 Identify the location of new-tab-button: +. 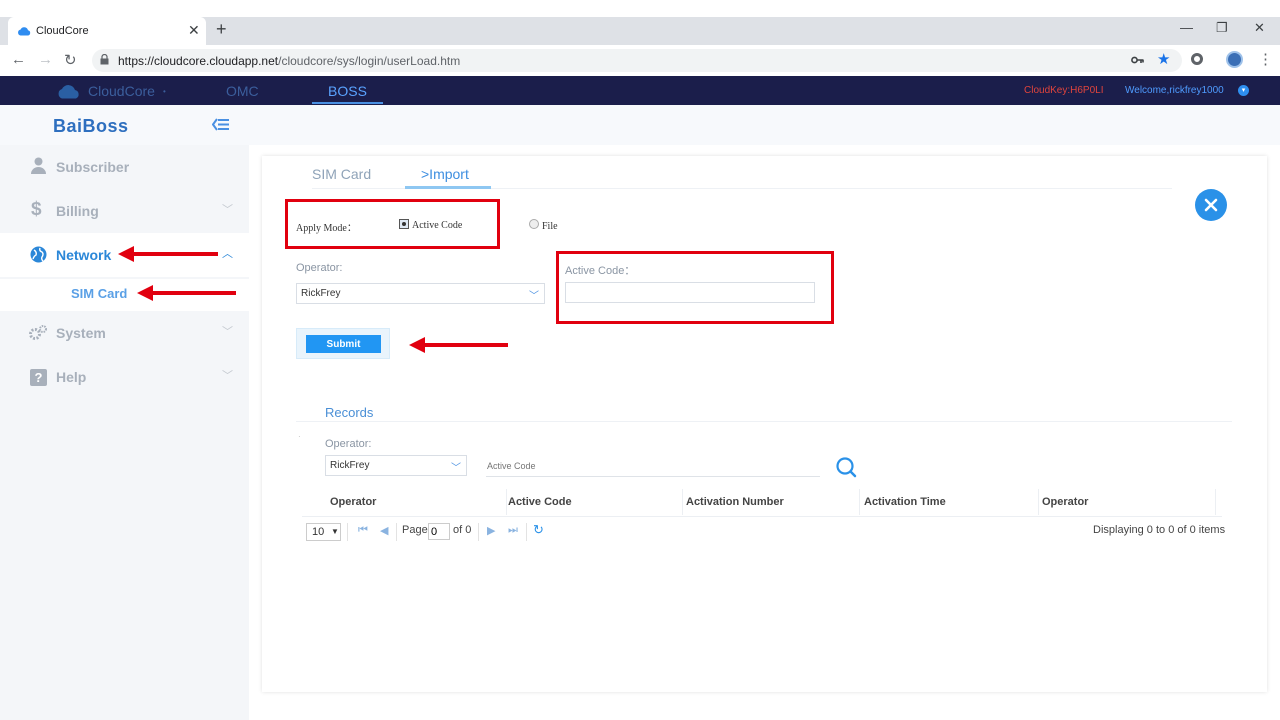
(221, 29).